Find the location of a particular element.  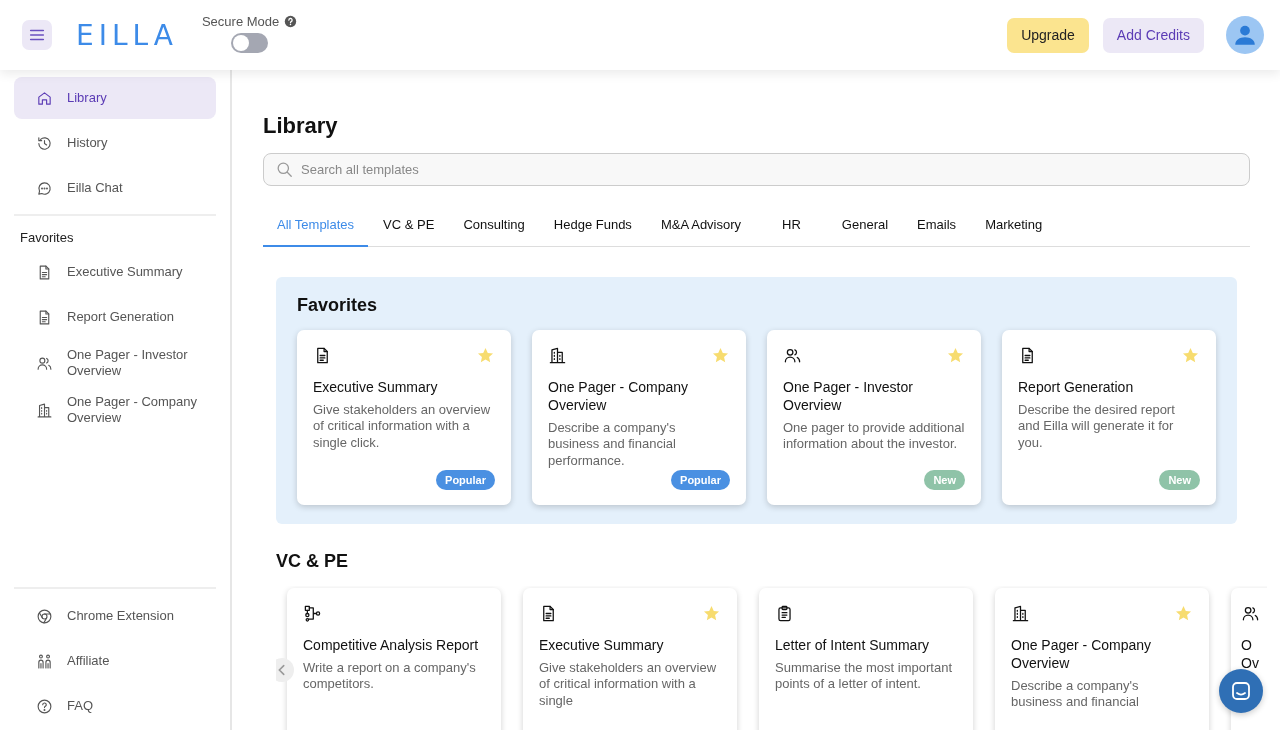

card-description: Describe a company's business and financial is located at coordinates (1075, 694).